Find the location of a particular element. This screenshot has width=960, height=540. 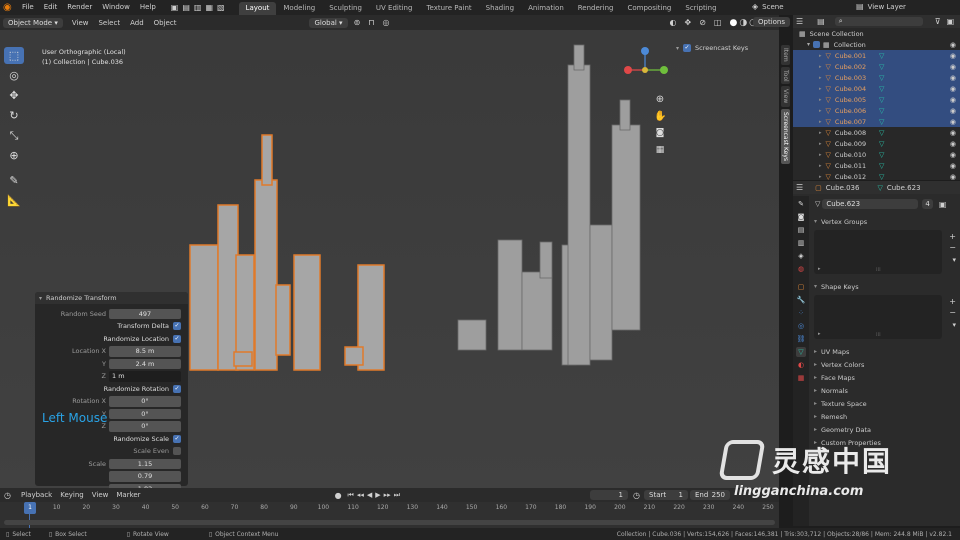

tab-tool: Tool is located at coordinates (785, 75).